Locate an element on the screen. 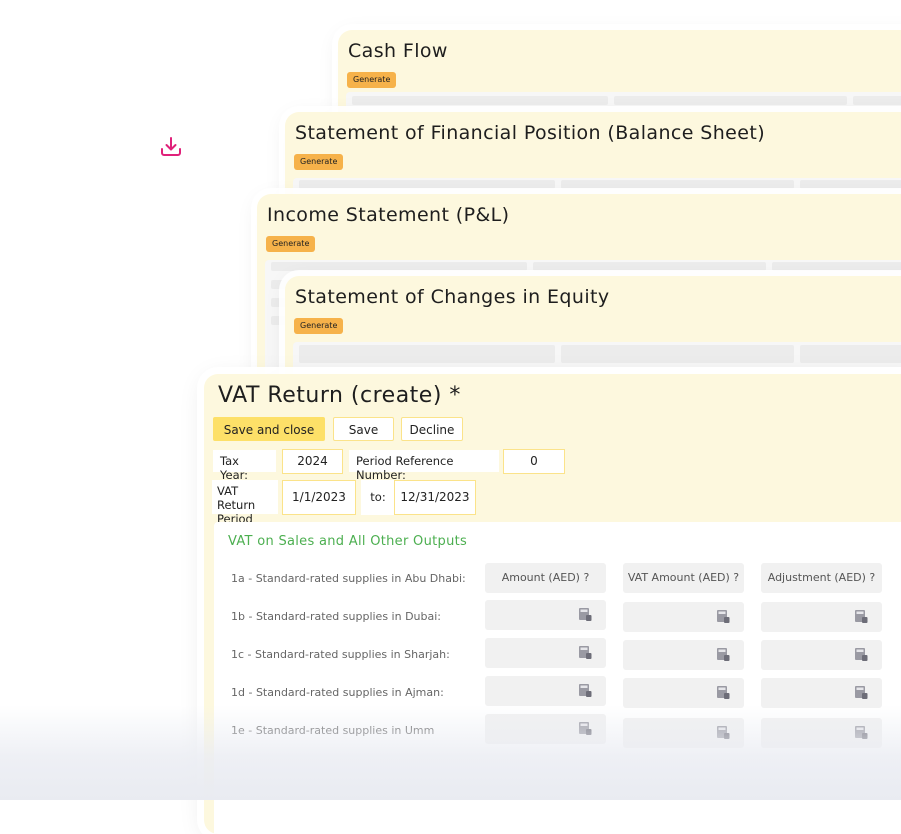  card-title: Income Statement (P&L) is located at coordinates (388, 215).